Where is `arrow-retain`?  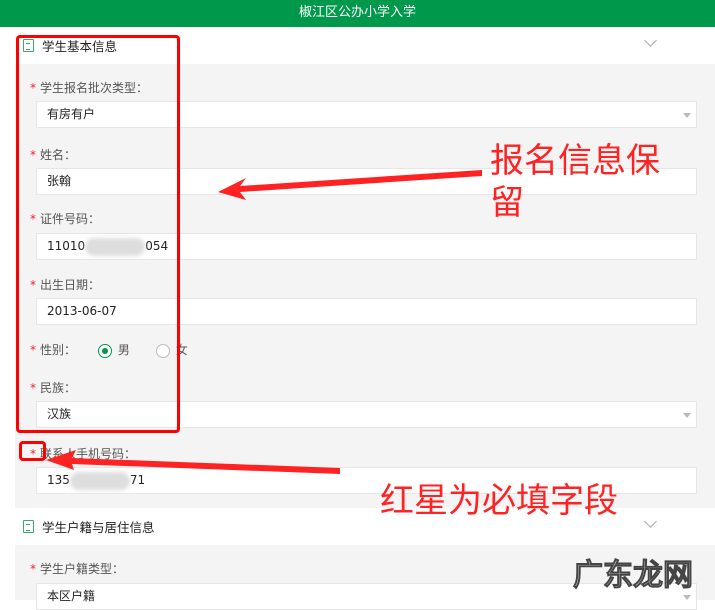 arrow-retain is located at coordinates (350, 185).